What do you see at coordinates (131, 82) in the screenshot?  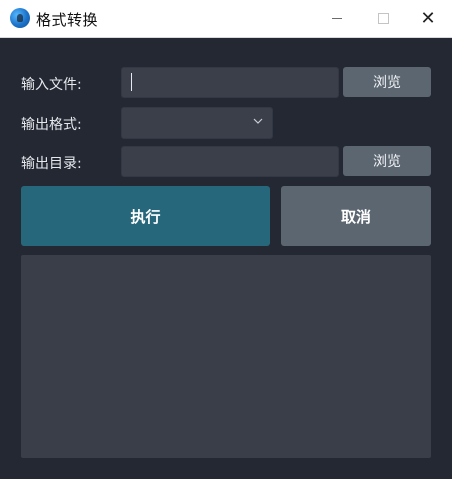 I see `text-caret` at bounding box center [131, 82].